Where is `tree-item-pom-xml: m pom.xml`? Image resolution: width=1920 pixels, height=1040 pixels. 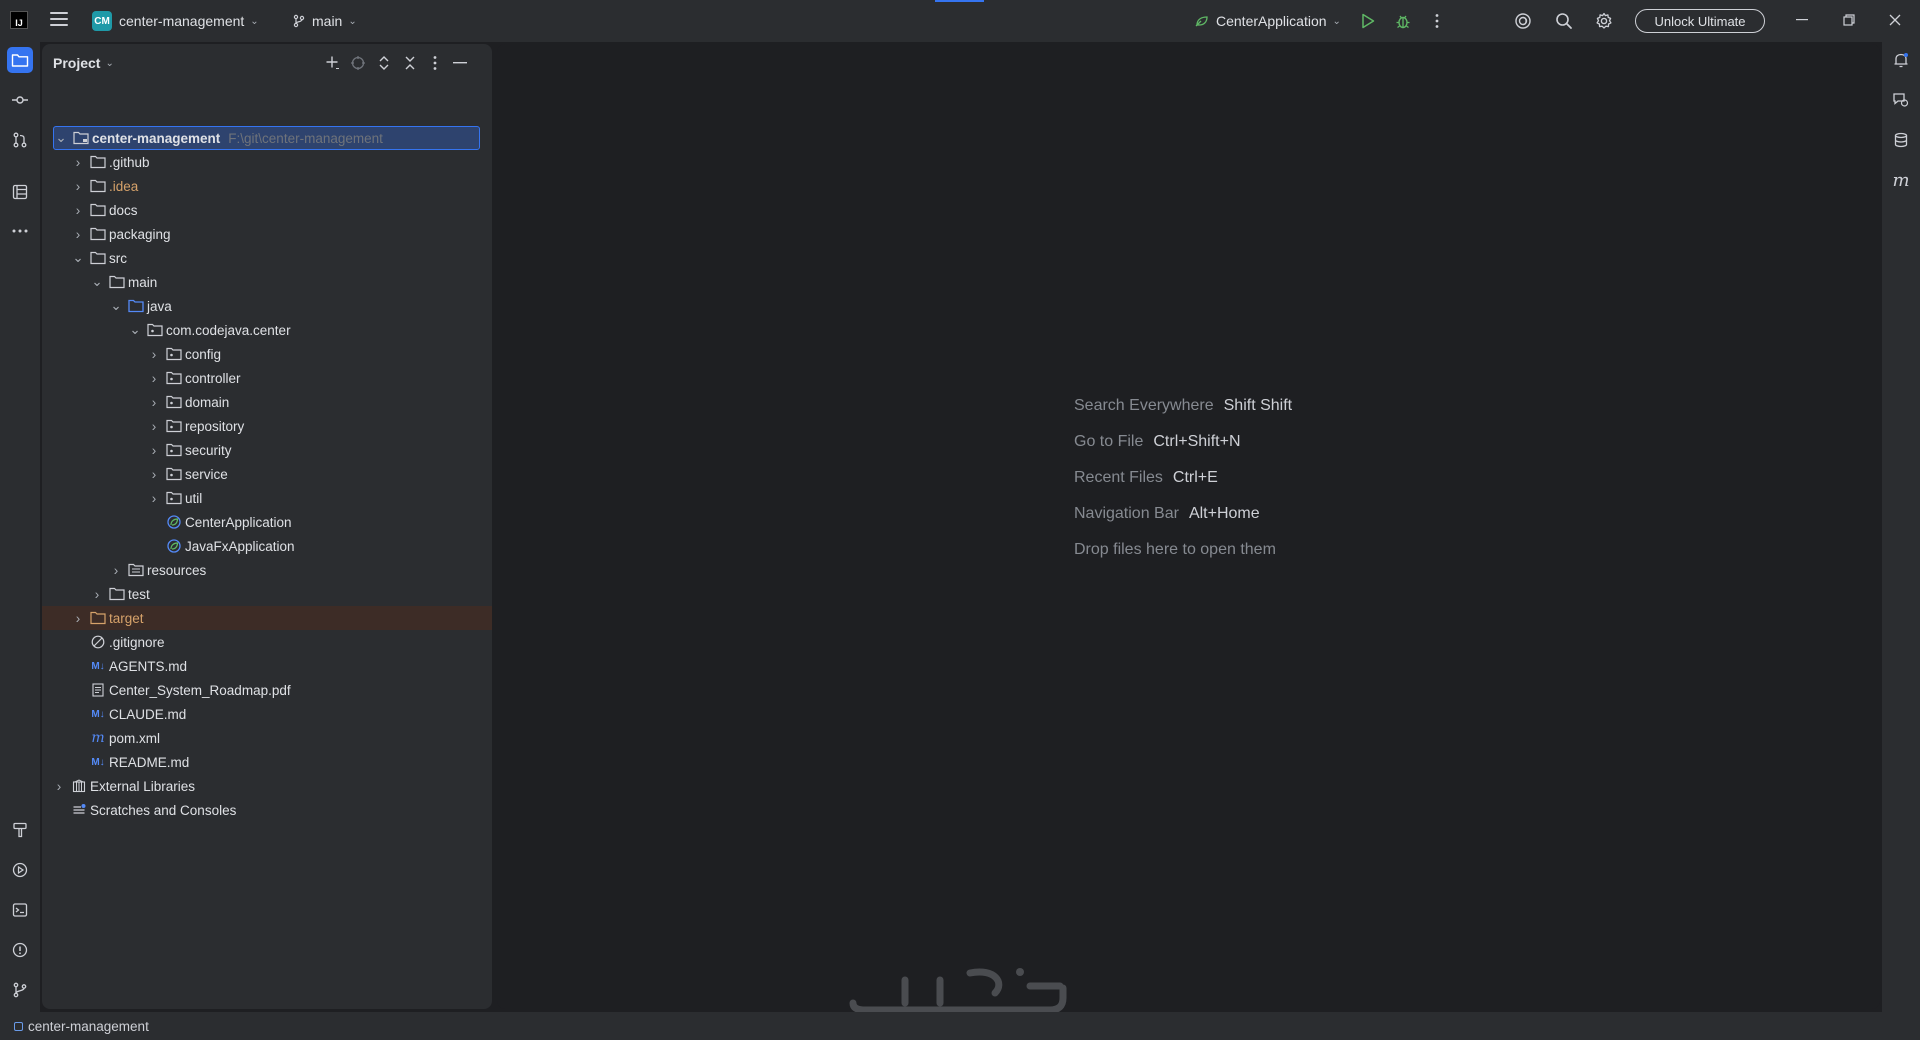
tree-item-pom-xml: m pom.xml is located at coordinates (267, 738).